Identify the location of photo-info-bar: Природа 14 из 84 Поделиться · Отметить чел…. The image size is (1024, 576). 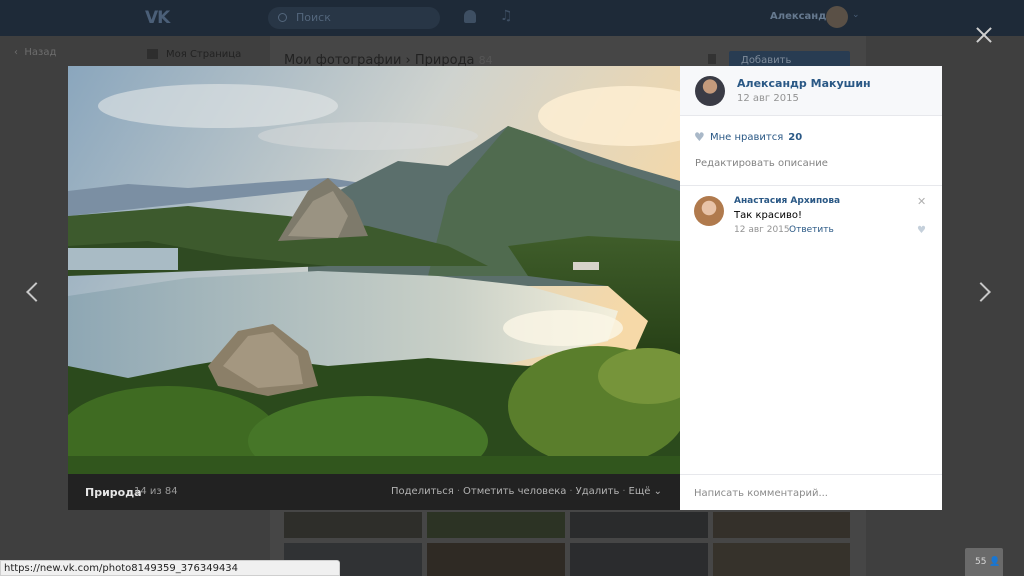
(374, 492).